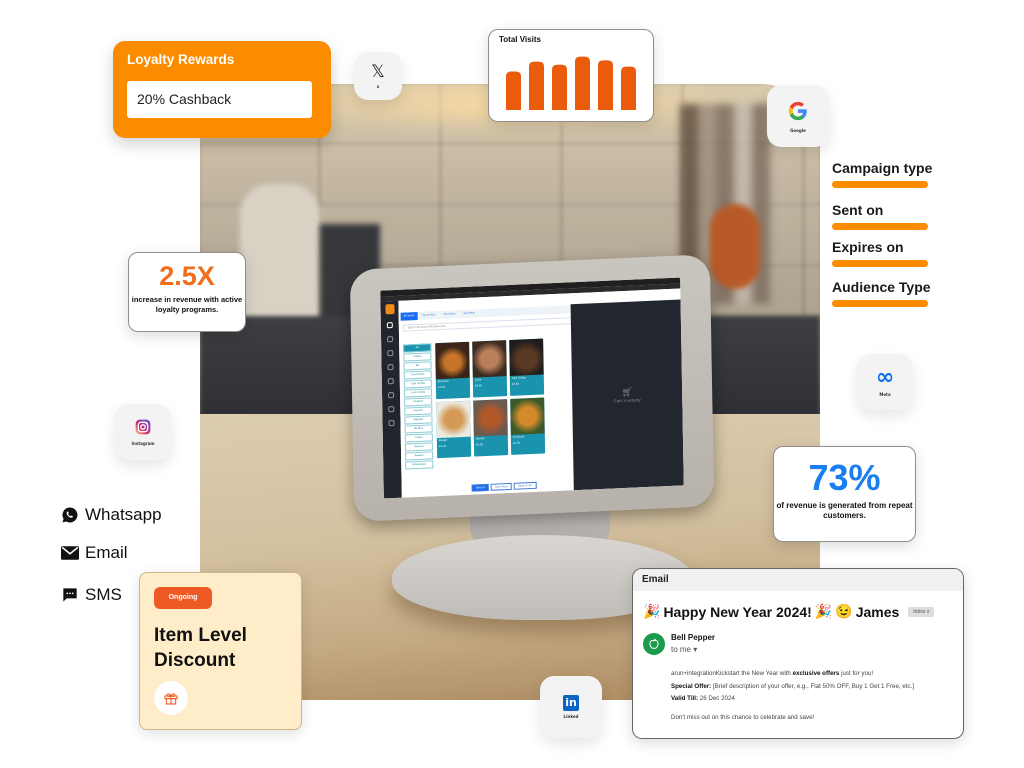 The image size is (1024, 768). Describe the element at coordinates (418, 420) in the screenshot. I see `pos-category: Veggies` at that location.